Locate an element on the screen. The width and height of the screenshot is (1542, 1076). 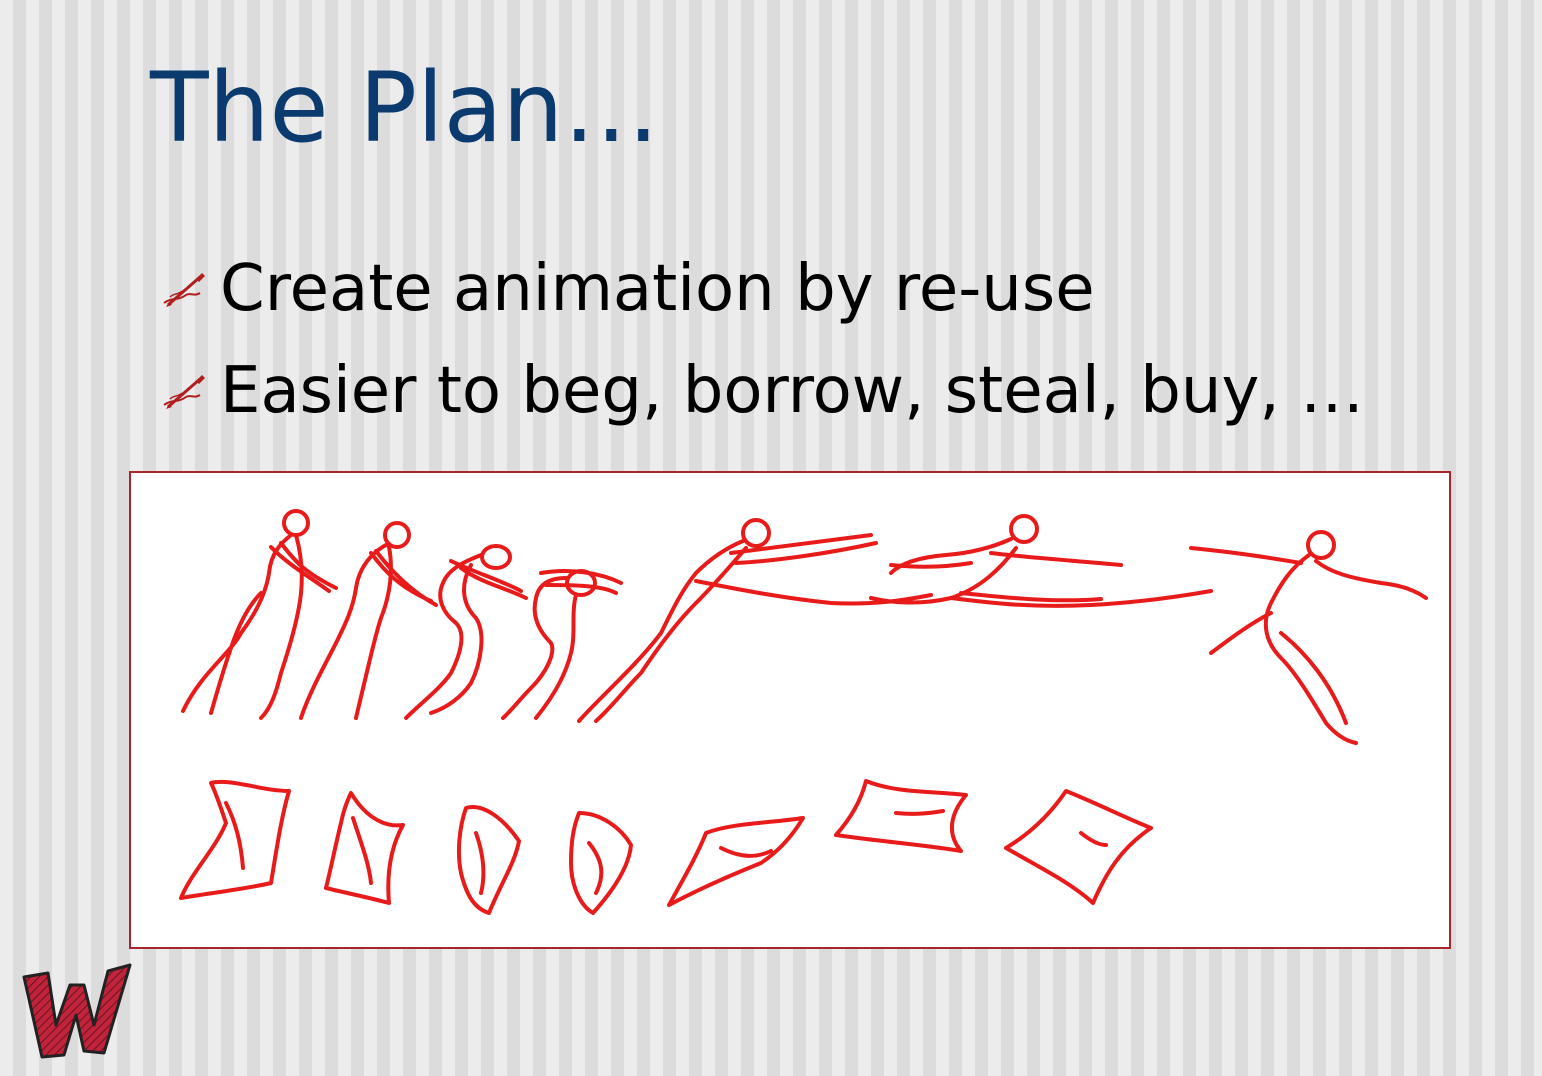
w-logo-icon is located at coordinates (77, 1011).